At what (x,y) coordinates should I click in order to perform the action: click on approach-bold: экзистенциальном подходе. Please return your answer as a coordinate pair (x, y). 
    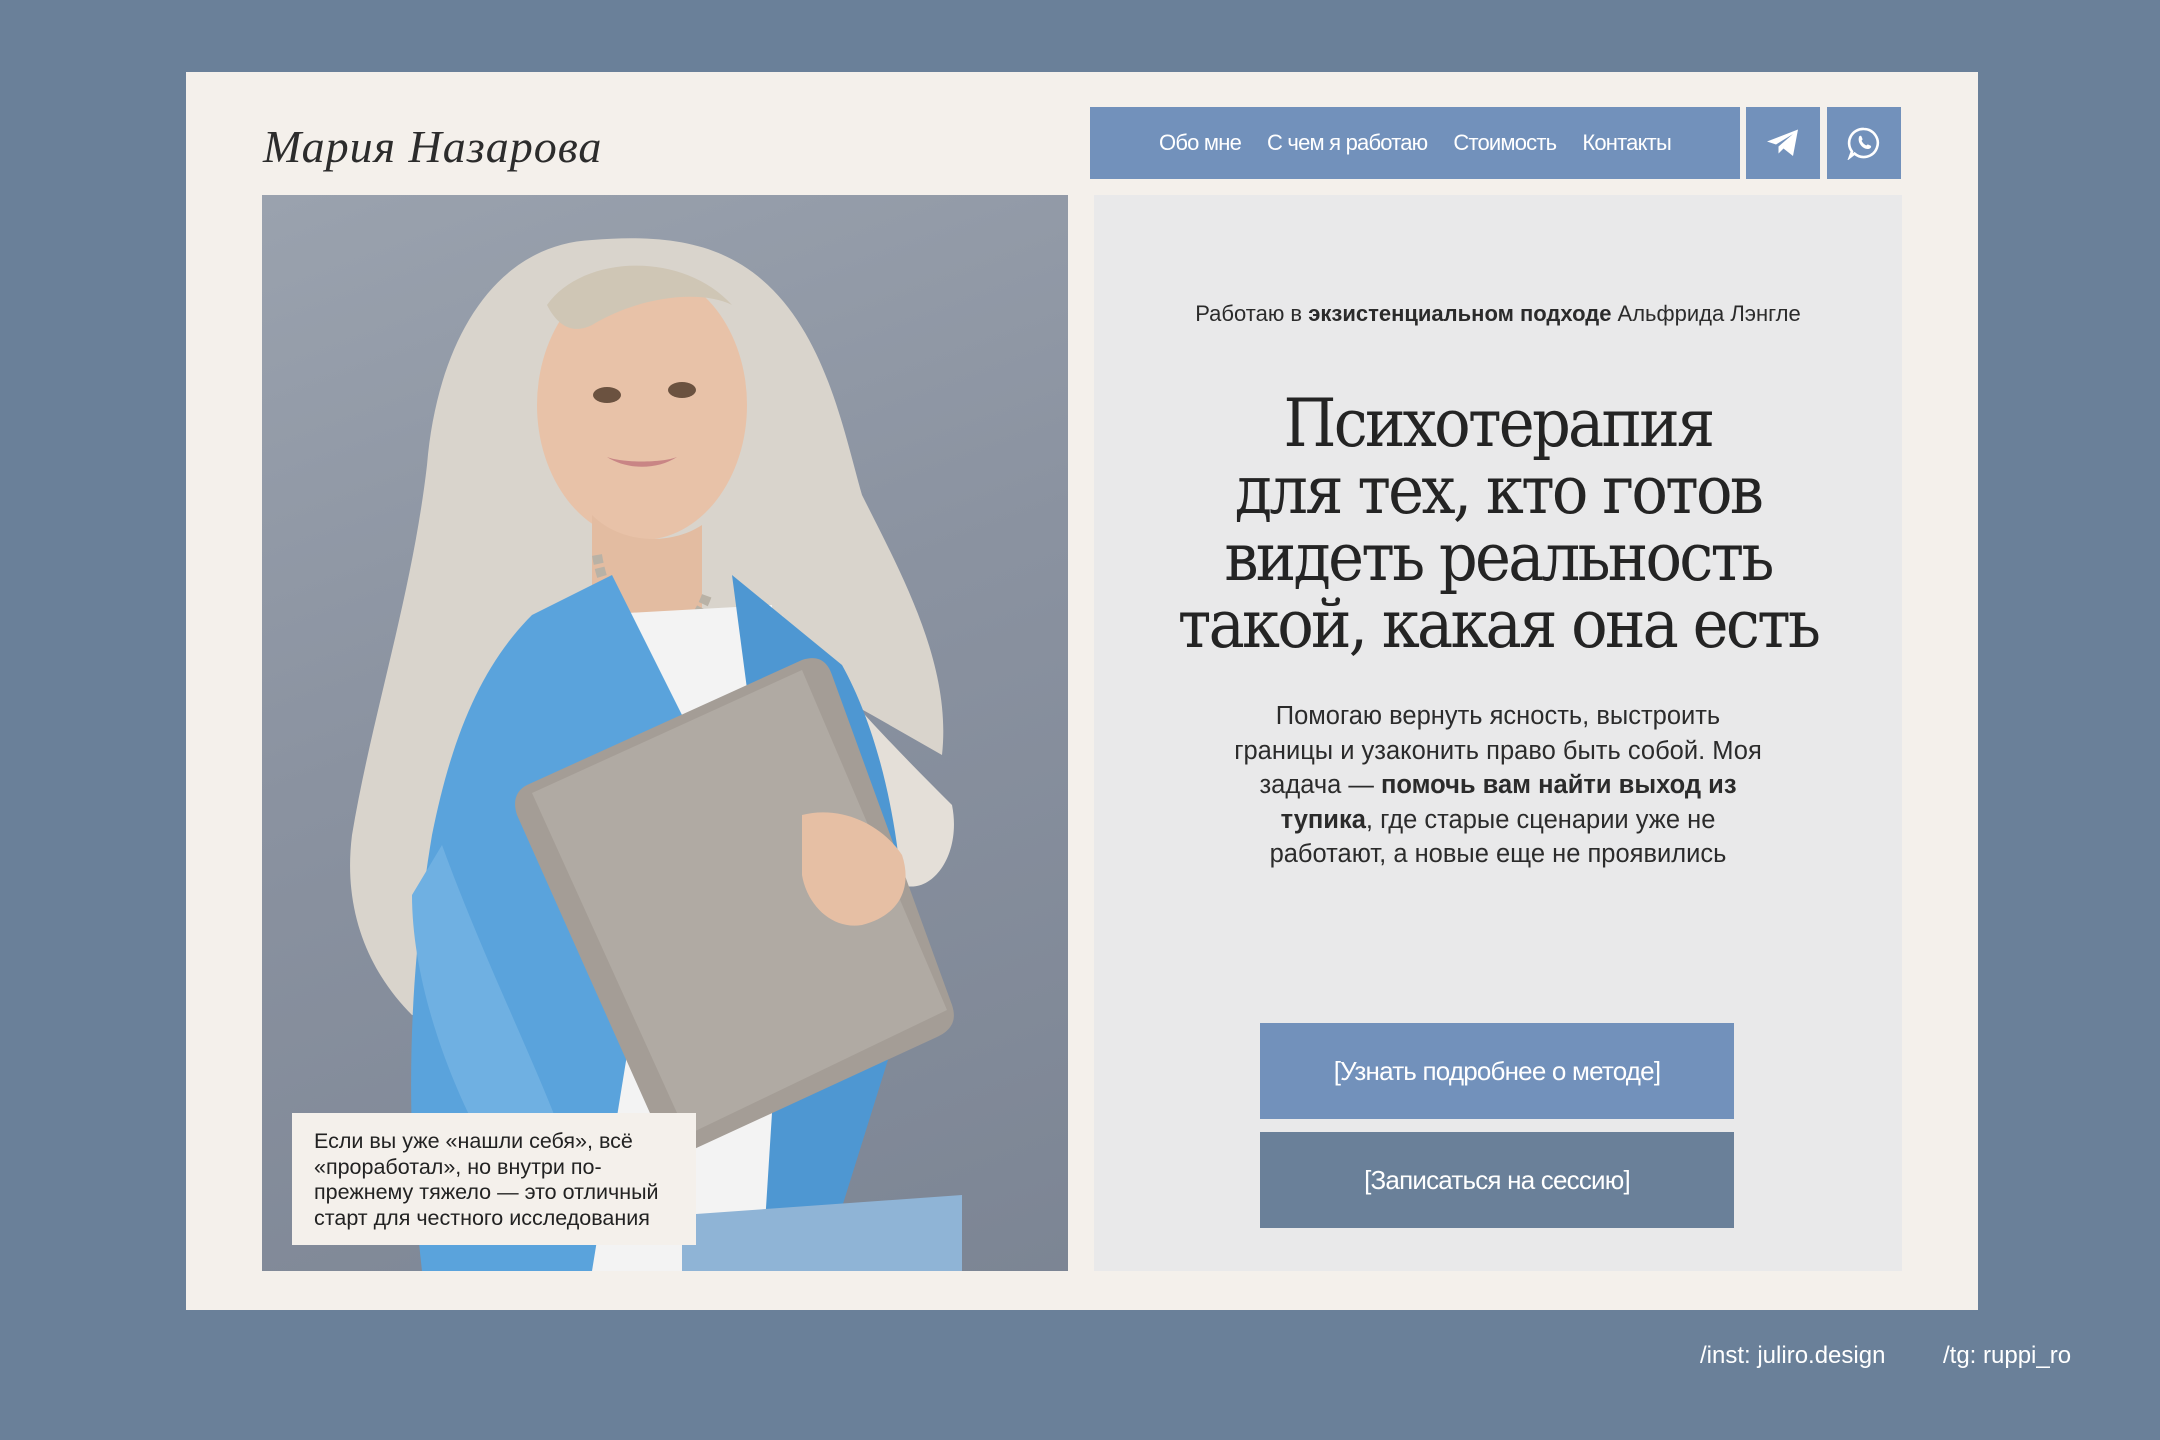
    Looking at the image, I should click on (1460, 313).